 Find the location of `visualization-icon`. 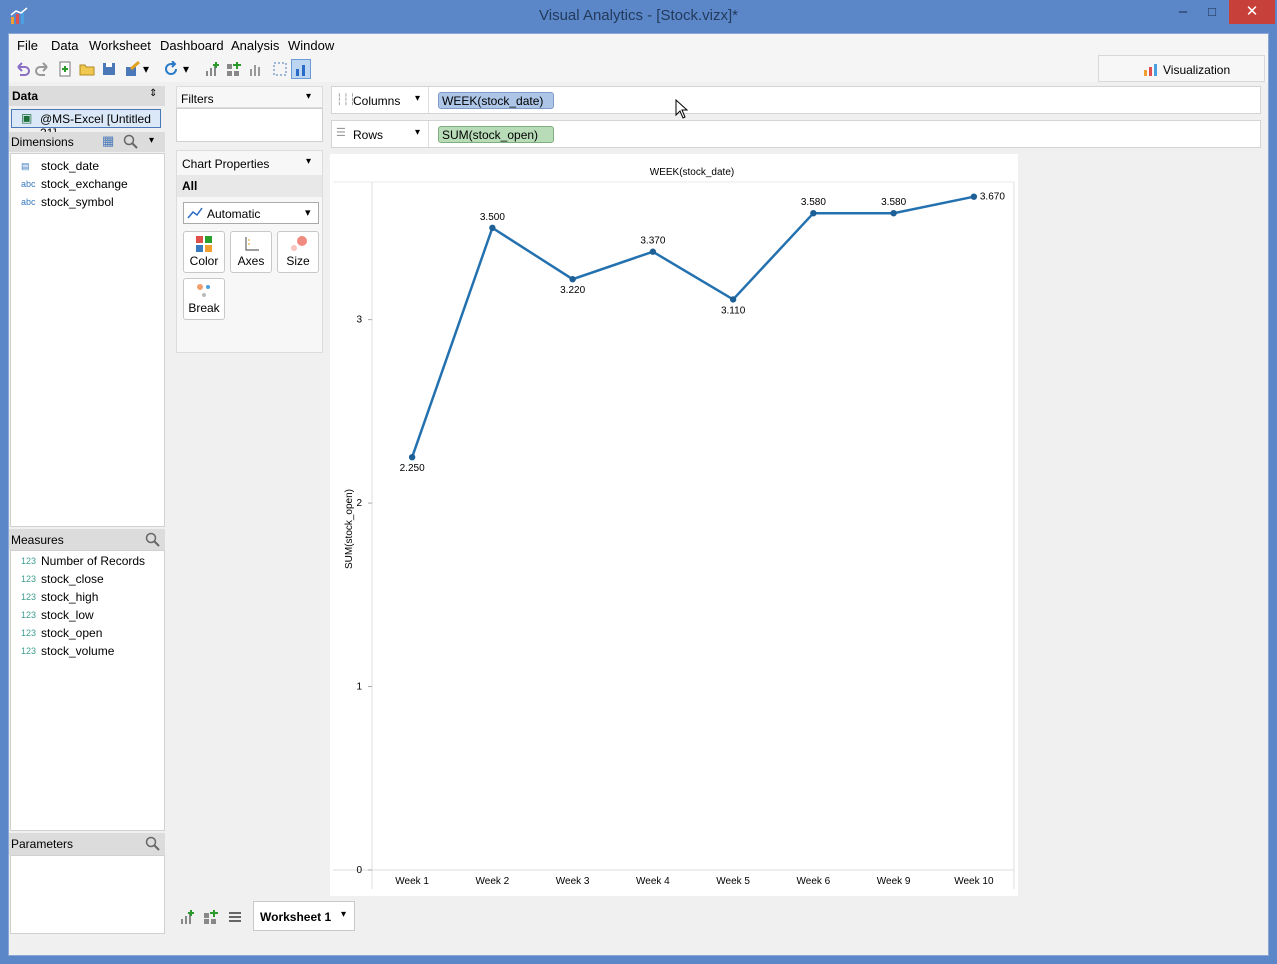

visualization-icon is located at coordinates (1150, 70).